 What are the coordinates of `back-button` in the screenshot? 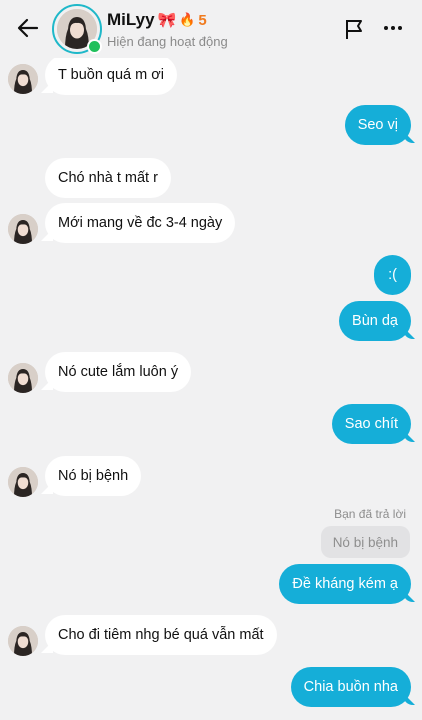 It's located at (28, 28).